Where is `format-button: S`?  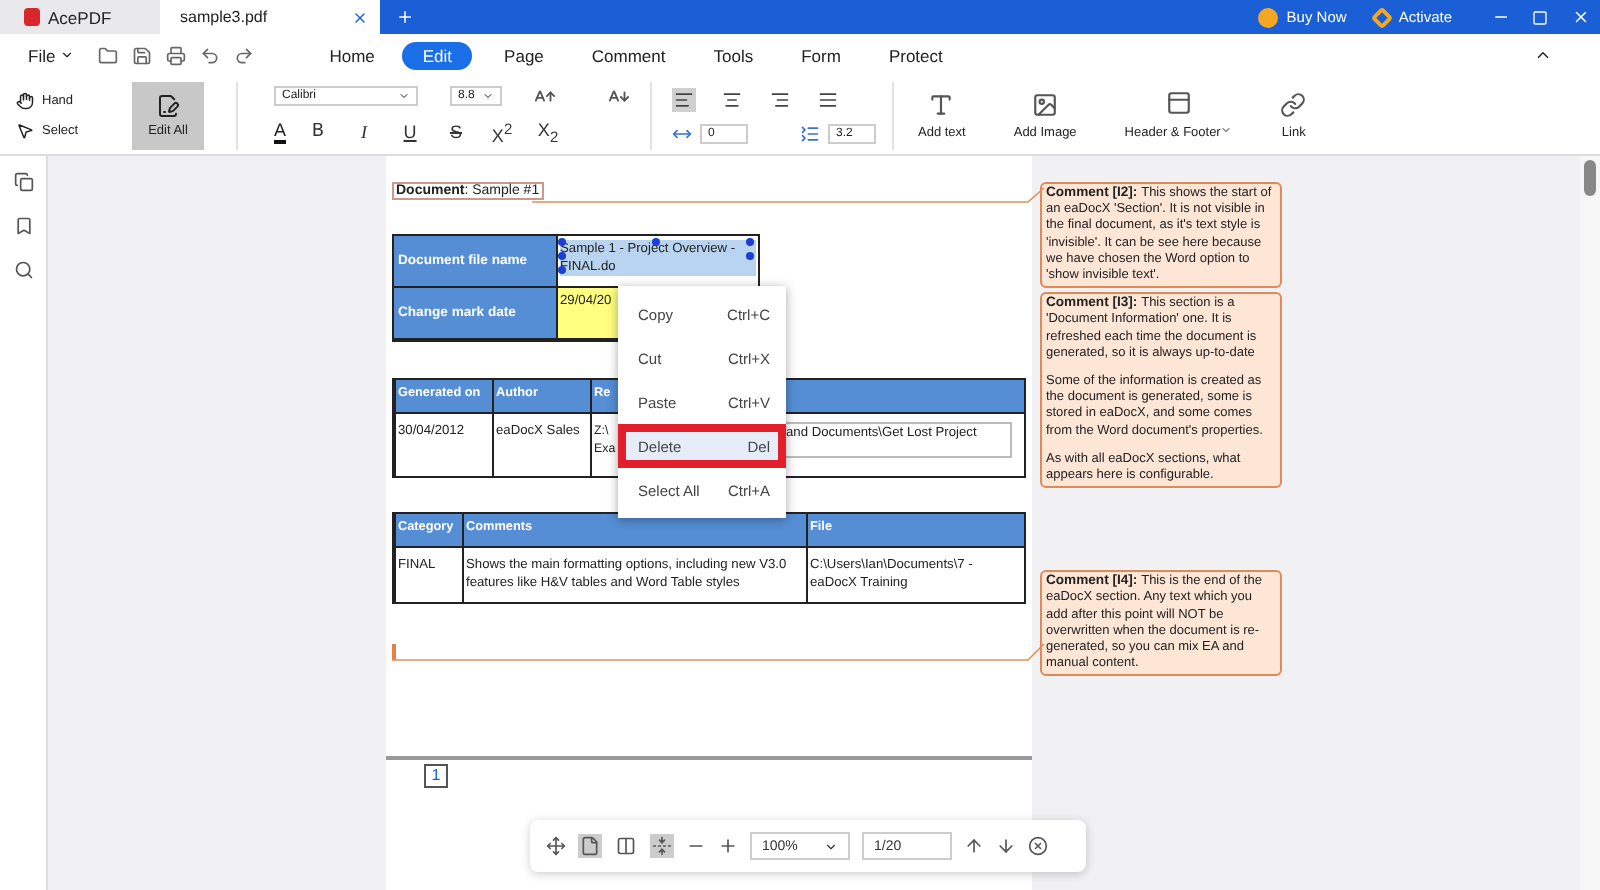
format-button: S is located at coordinates (456, 132).